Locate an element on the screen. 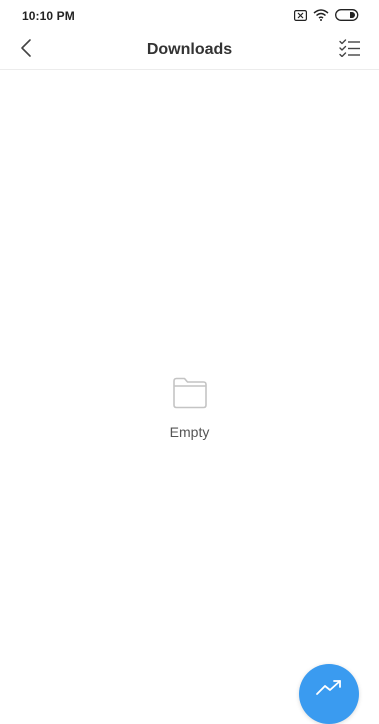 The image size is (379, 724). folder-icon is located at coordinates (190, 393).